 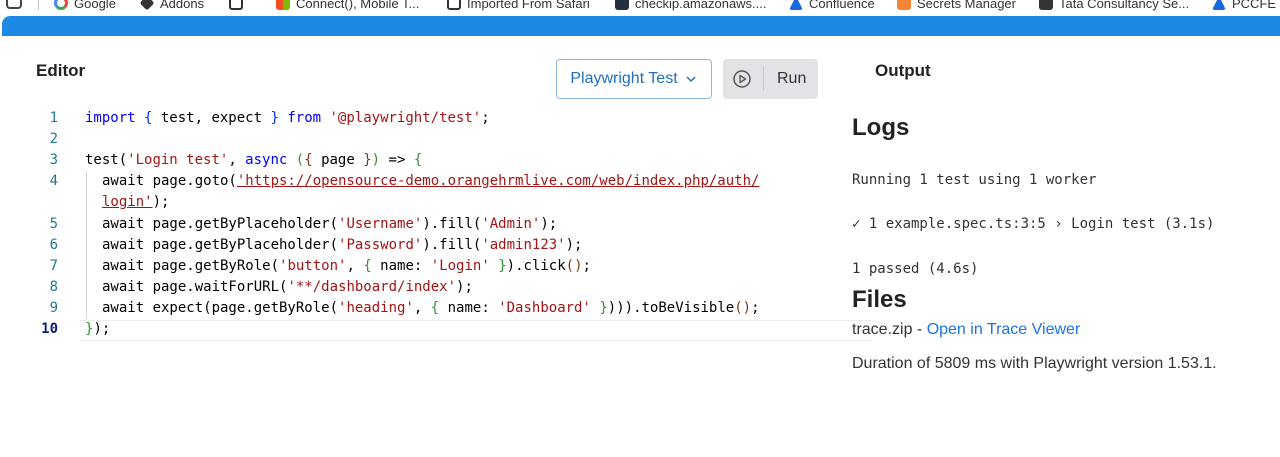 I want to click on bookmark-label: PCCFE T, so click(x=1256, y=5).